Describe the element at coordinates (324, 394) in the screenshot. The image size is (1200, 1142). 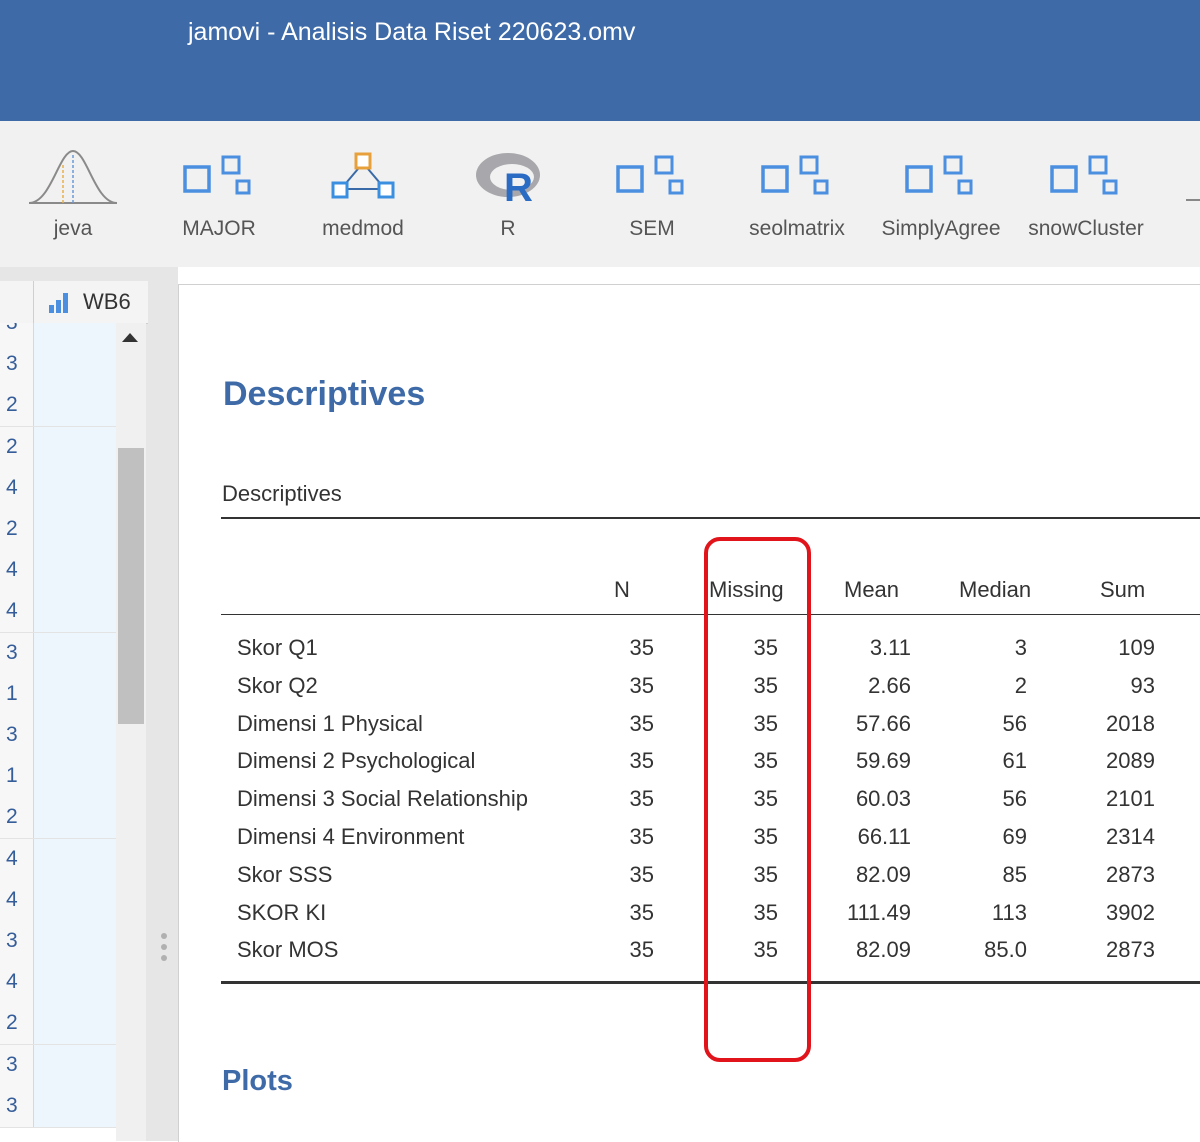
I see `analysis-title: Descriptives` at that location.